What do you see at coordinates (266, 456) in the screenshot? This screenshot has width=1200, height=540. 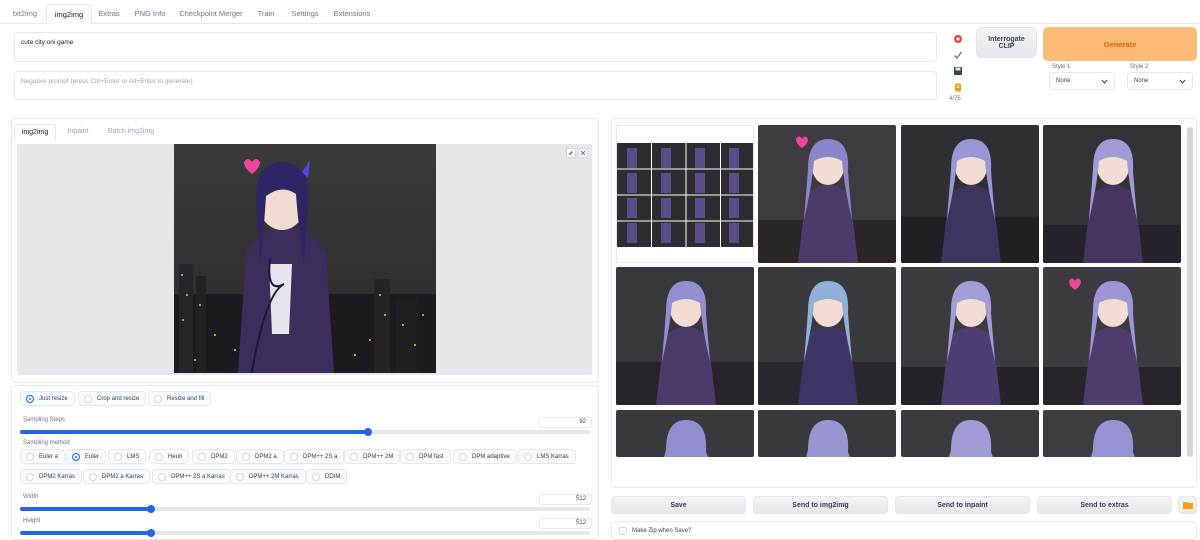 I see `sampler-label: DPM2 a` at bounding box center [266, 456].